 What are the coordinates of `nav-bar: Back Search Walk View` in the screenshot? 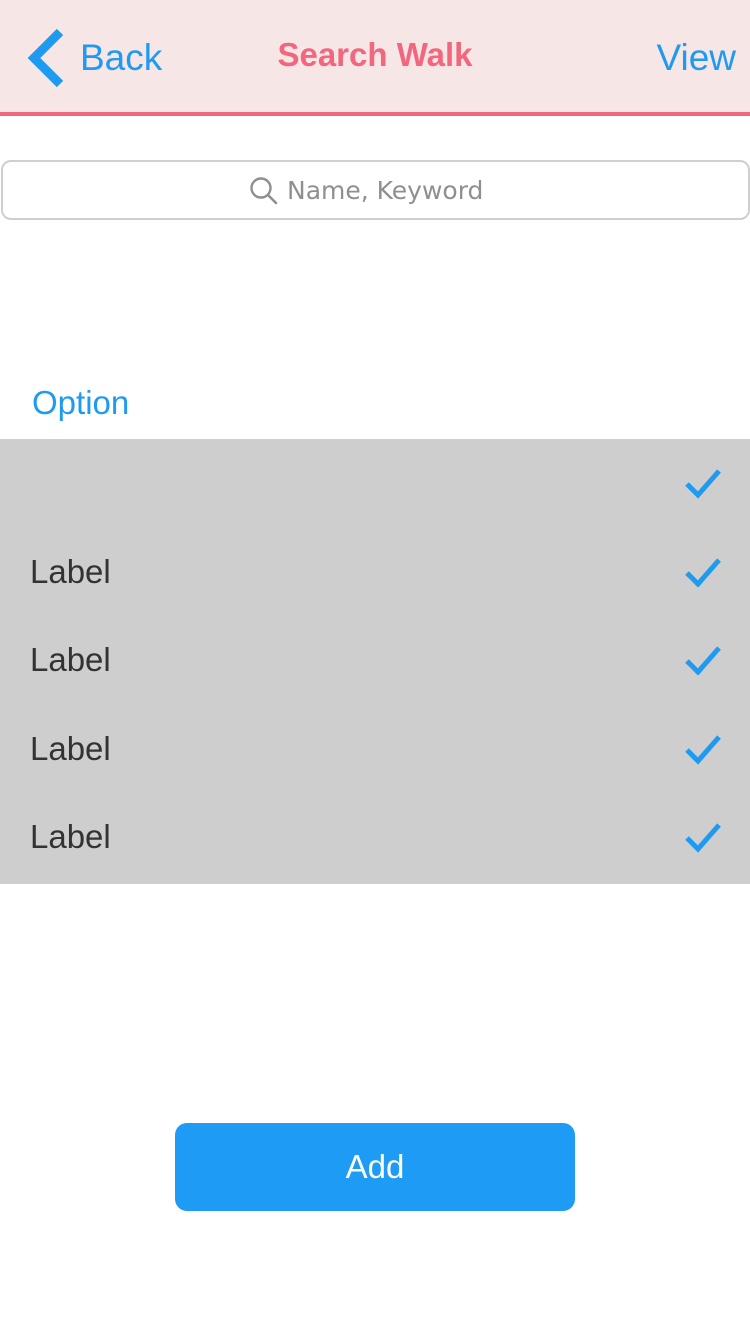 It's located at (375, 58).